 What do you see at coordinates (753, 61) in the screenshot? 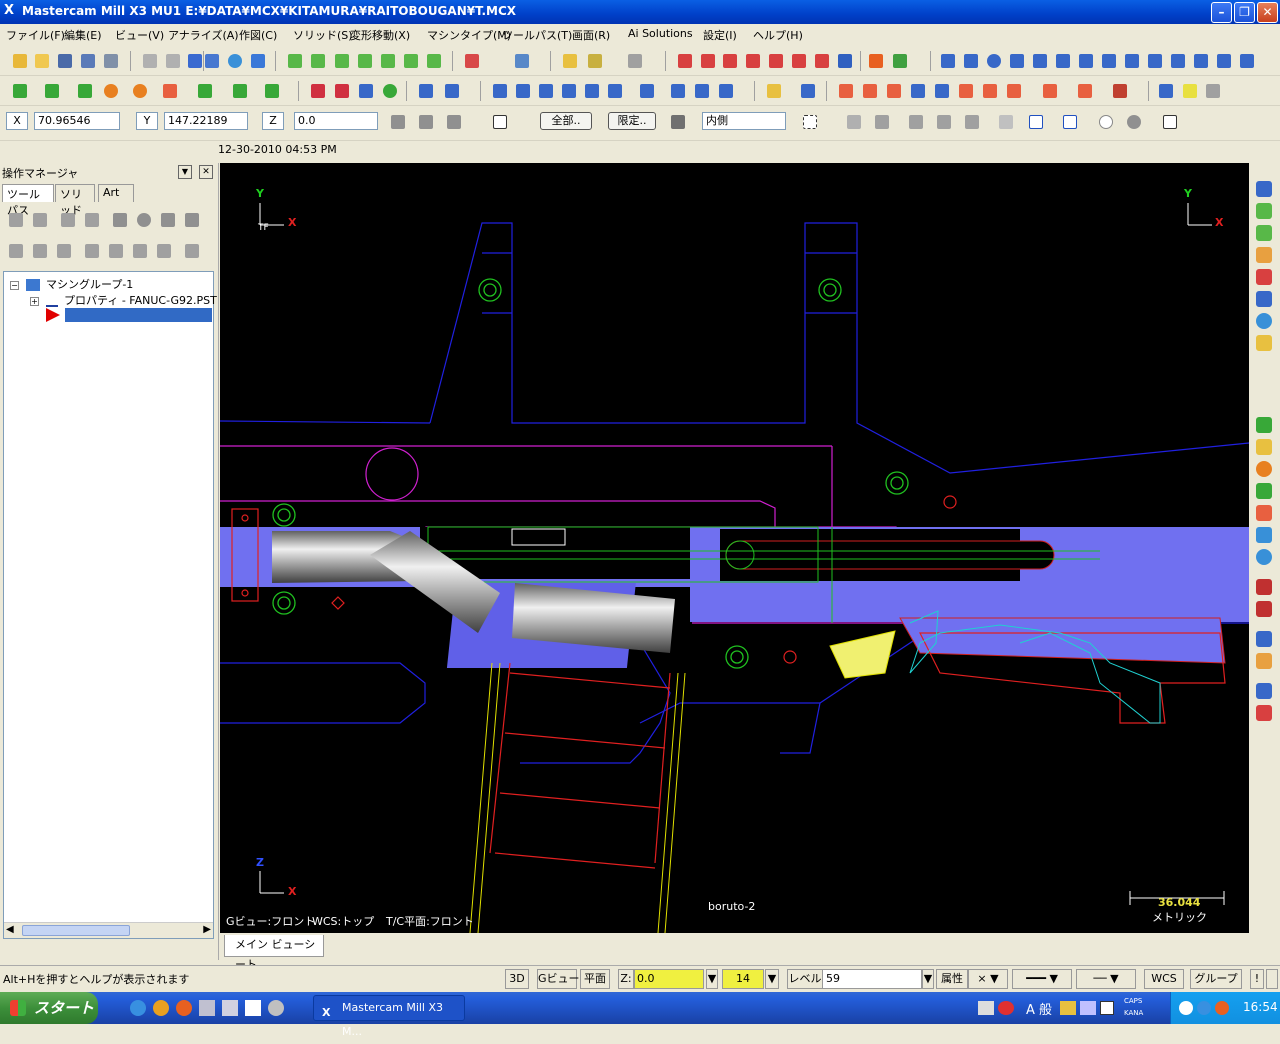
I see `analyze-4-icon` at bounding box center [753, 61].